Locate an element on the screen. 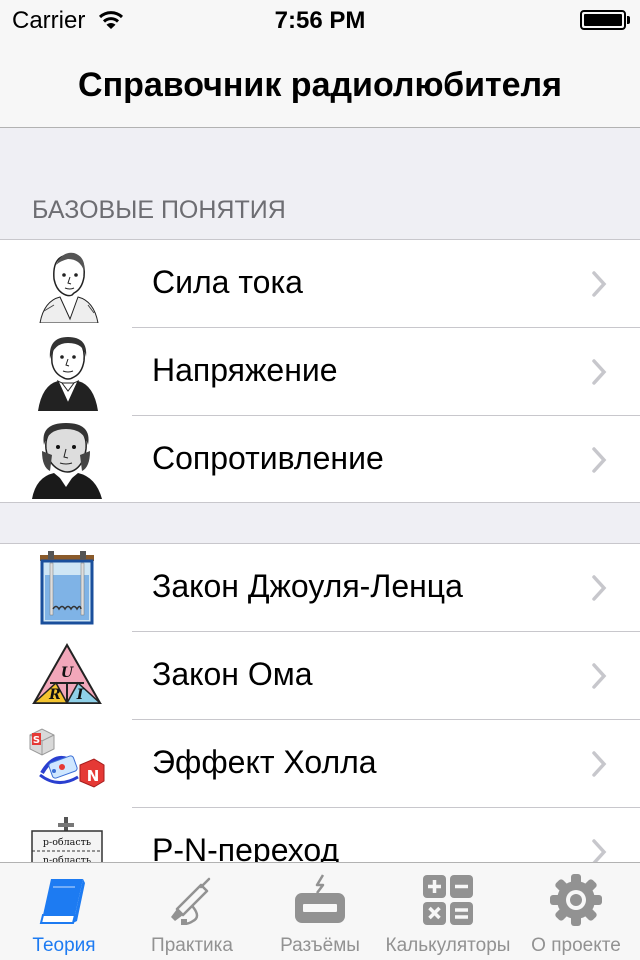 This screenshot has height=960, width=640. calculator-icon is located at coordinates (448, 900).